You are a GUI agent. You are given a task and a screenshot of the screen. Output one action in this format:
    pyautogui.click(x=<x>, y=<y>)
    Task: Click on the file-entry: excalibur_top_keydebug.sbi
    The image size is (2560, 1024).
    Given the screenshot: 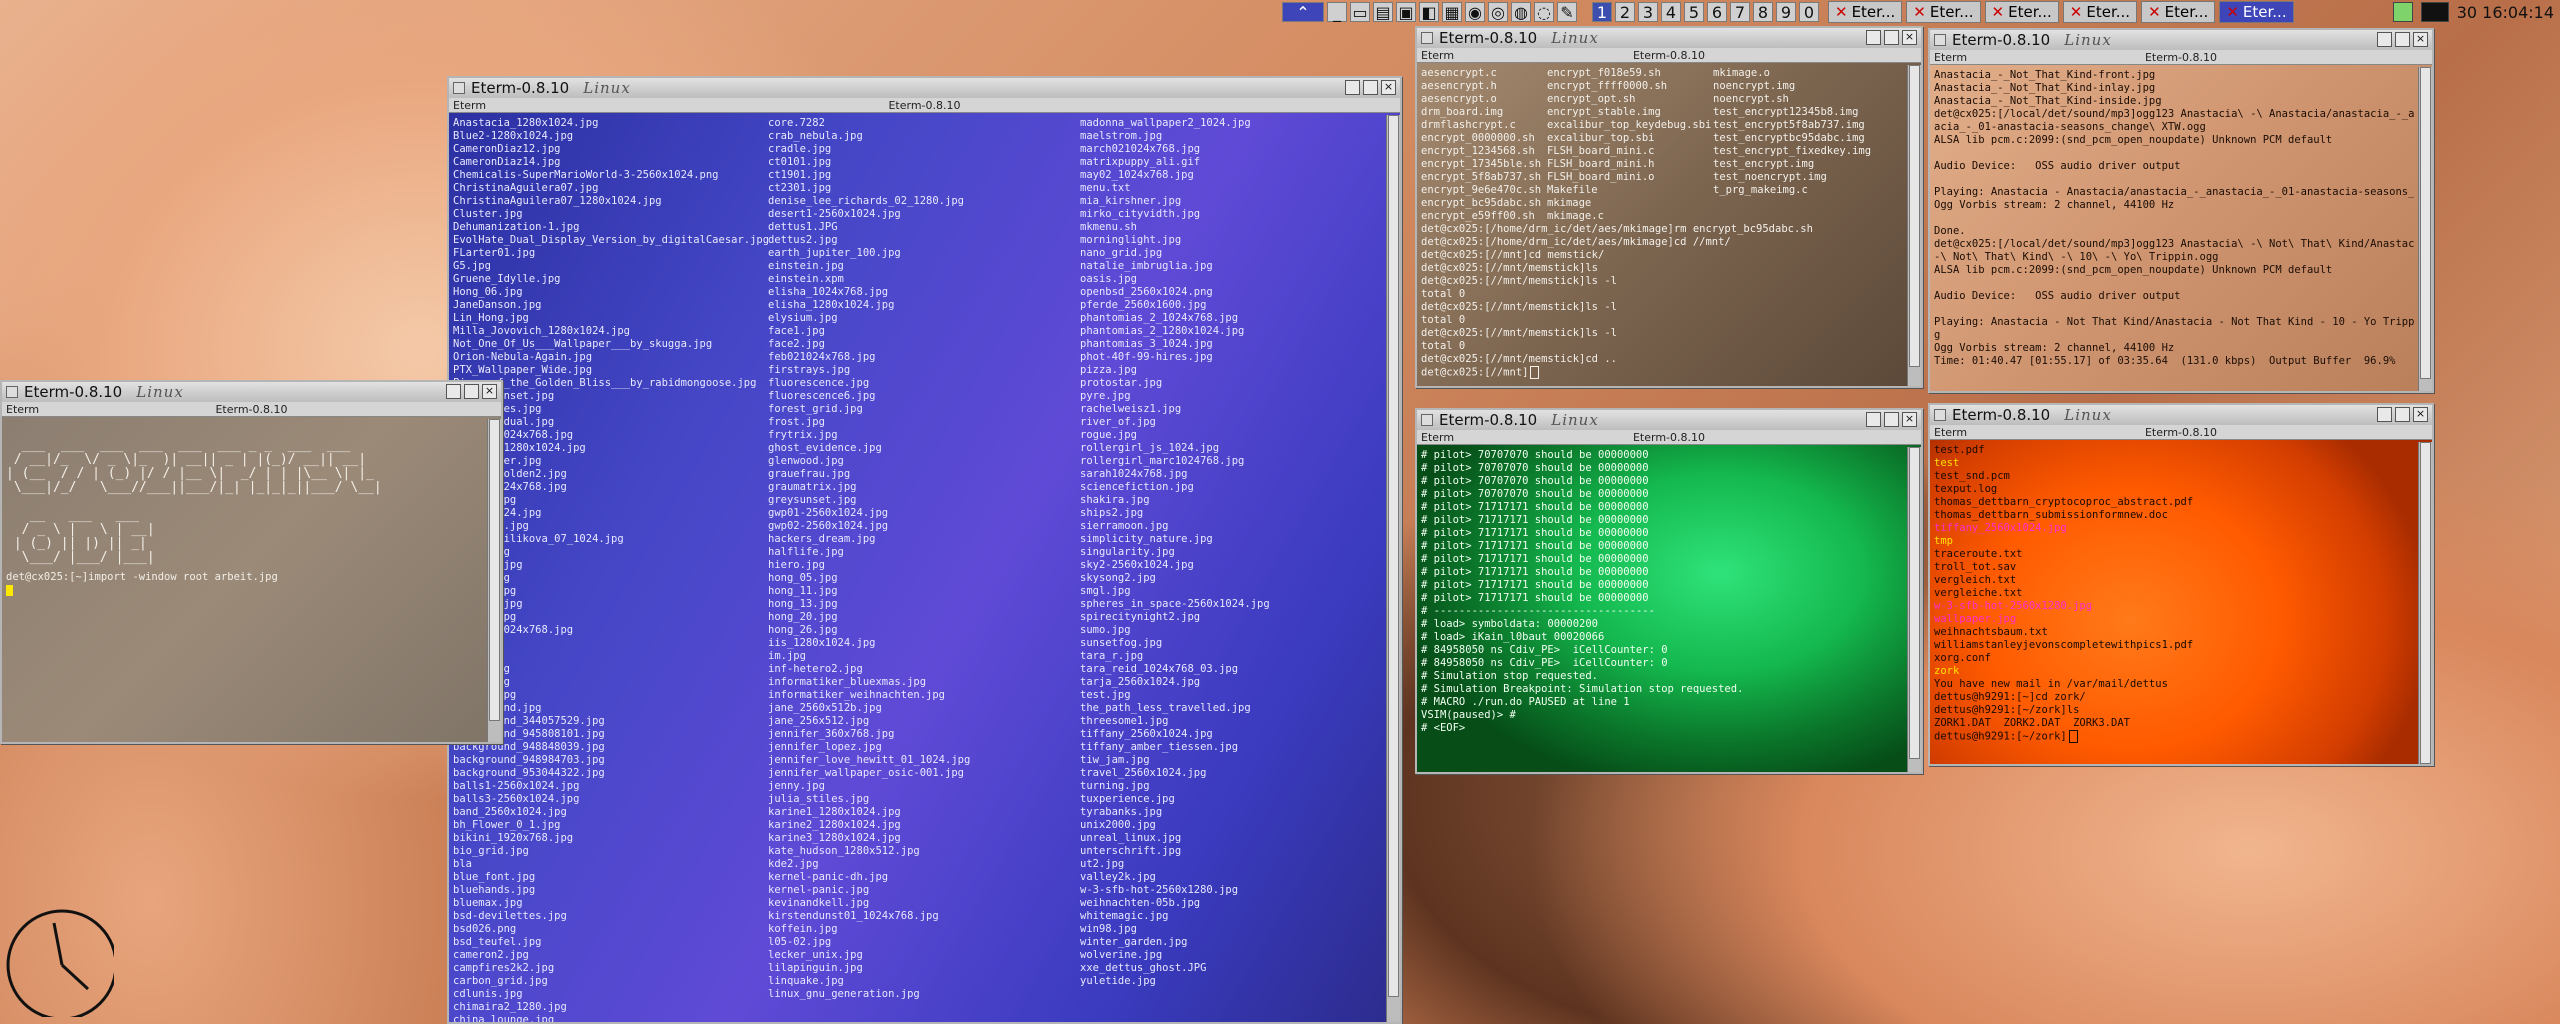 What is the action you would take?
    pyautogui.click(x=1629, y=125)
    